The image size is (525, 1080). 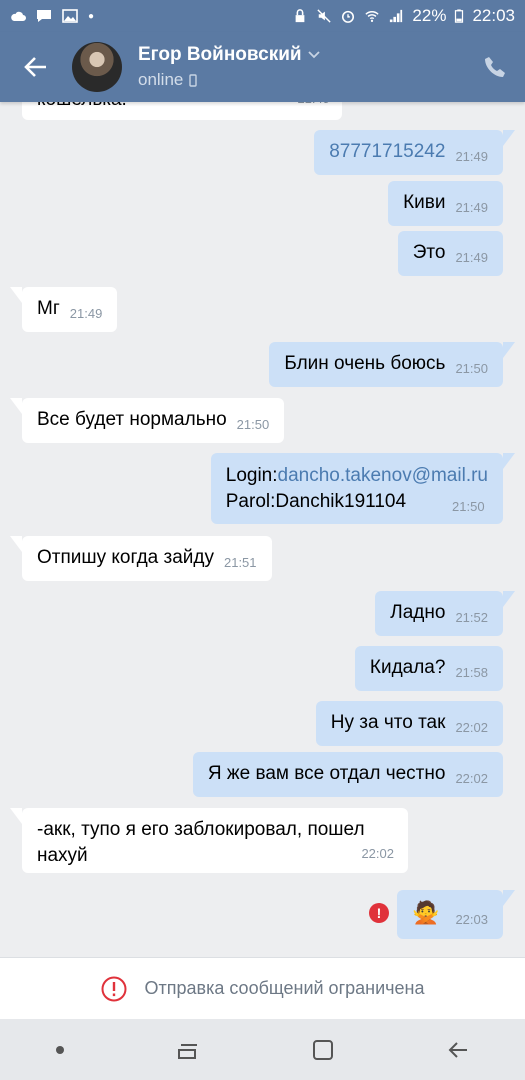 I want to click on message-time: 21:58, so click(x=471, y=672).